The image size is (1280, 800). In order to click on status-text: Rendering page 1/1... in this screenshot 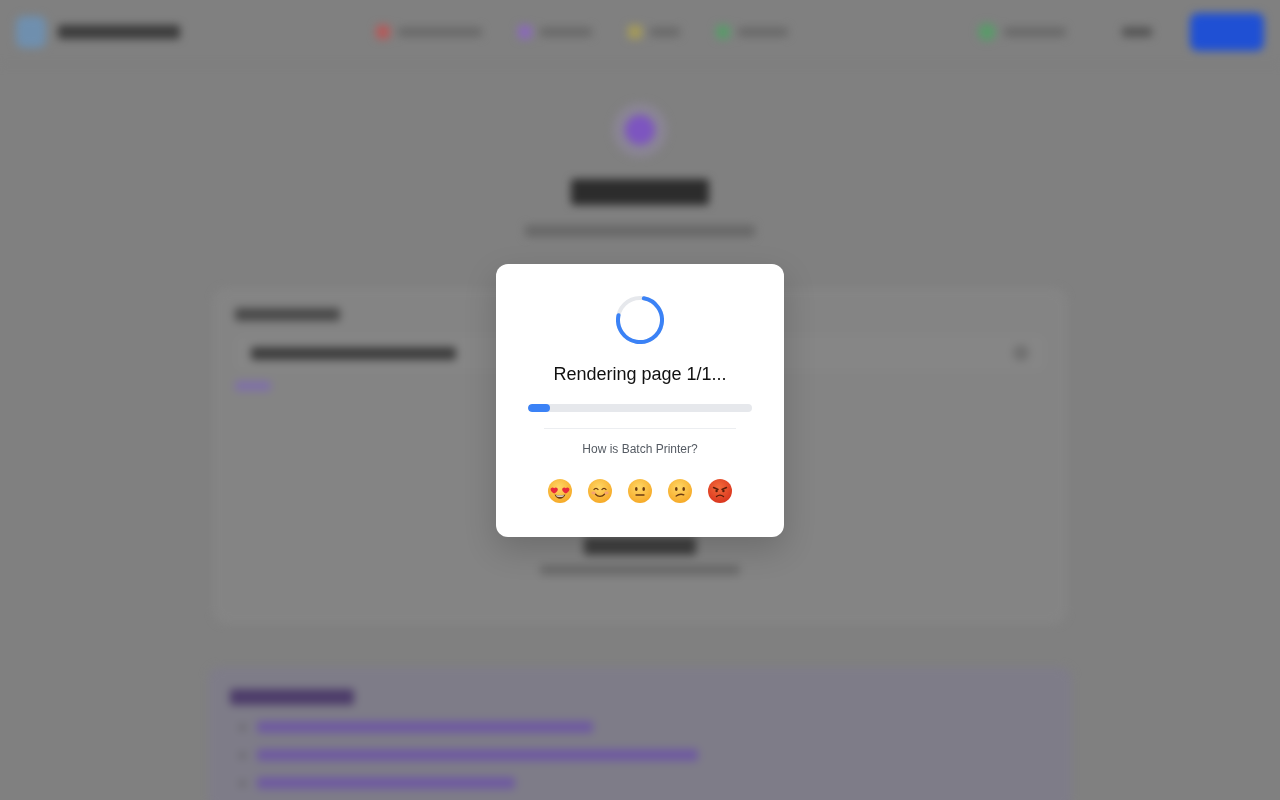, I will do `click(640, 374)`.